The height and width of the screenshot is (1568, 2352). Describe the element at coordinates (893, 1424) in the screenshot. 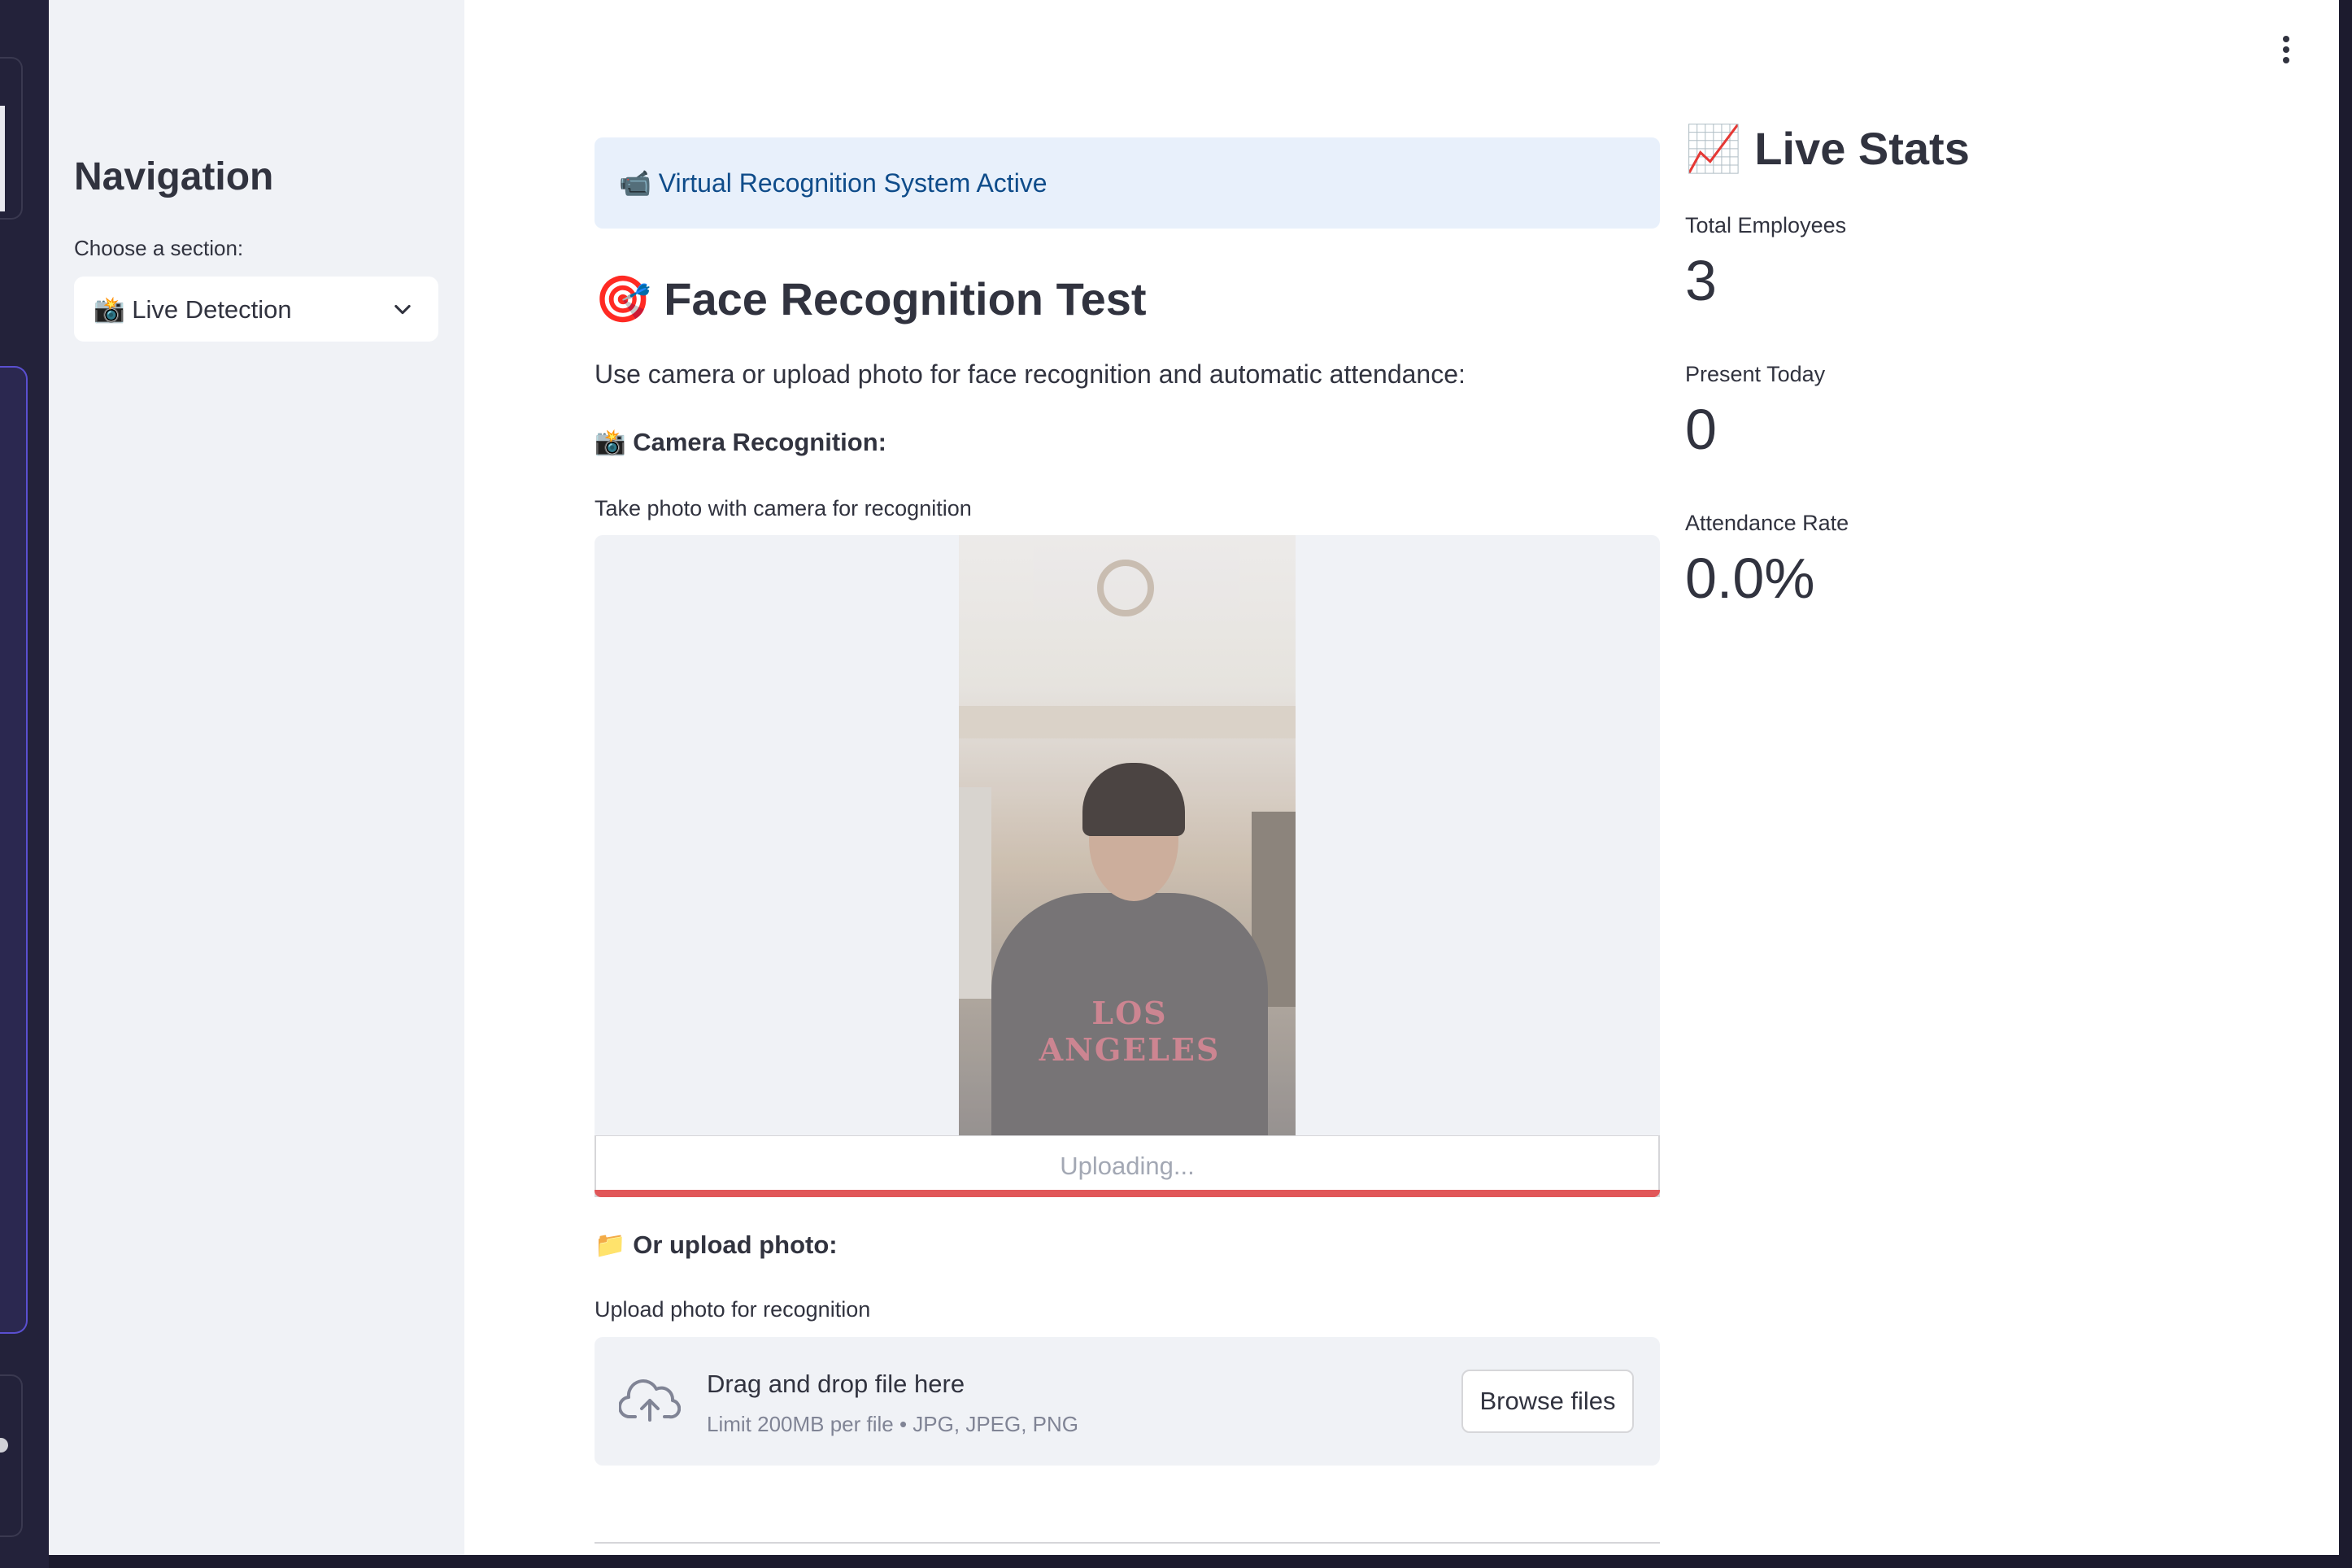

I see `dropzone-limit-text: Limit 200MB per file • JPG, JPEG, PNG` at that location.